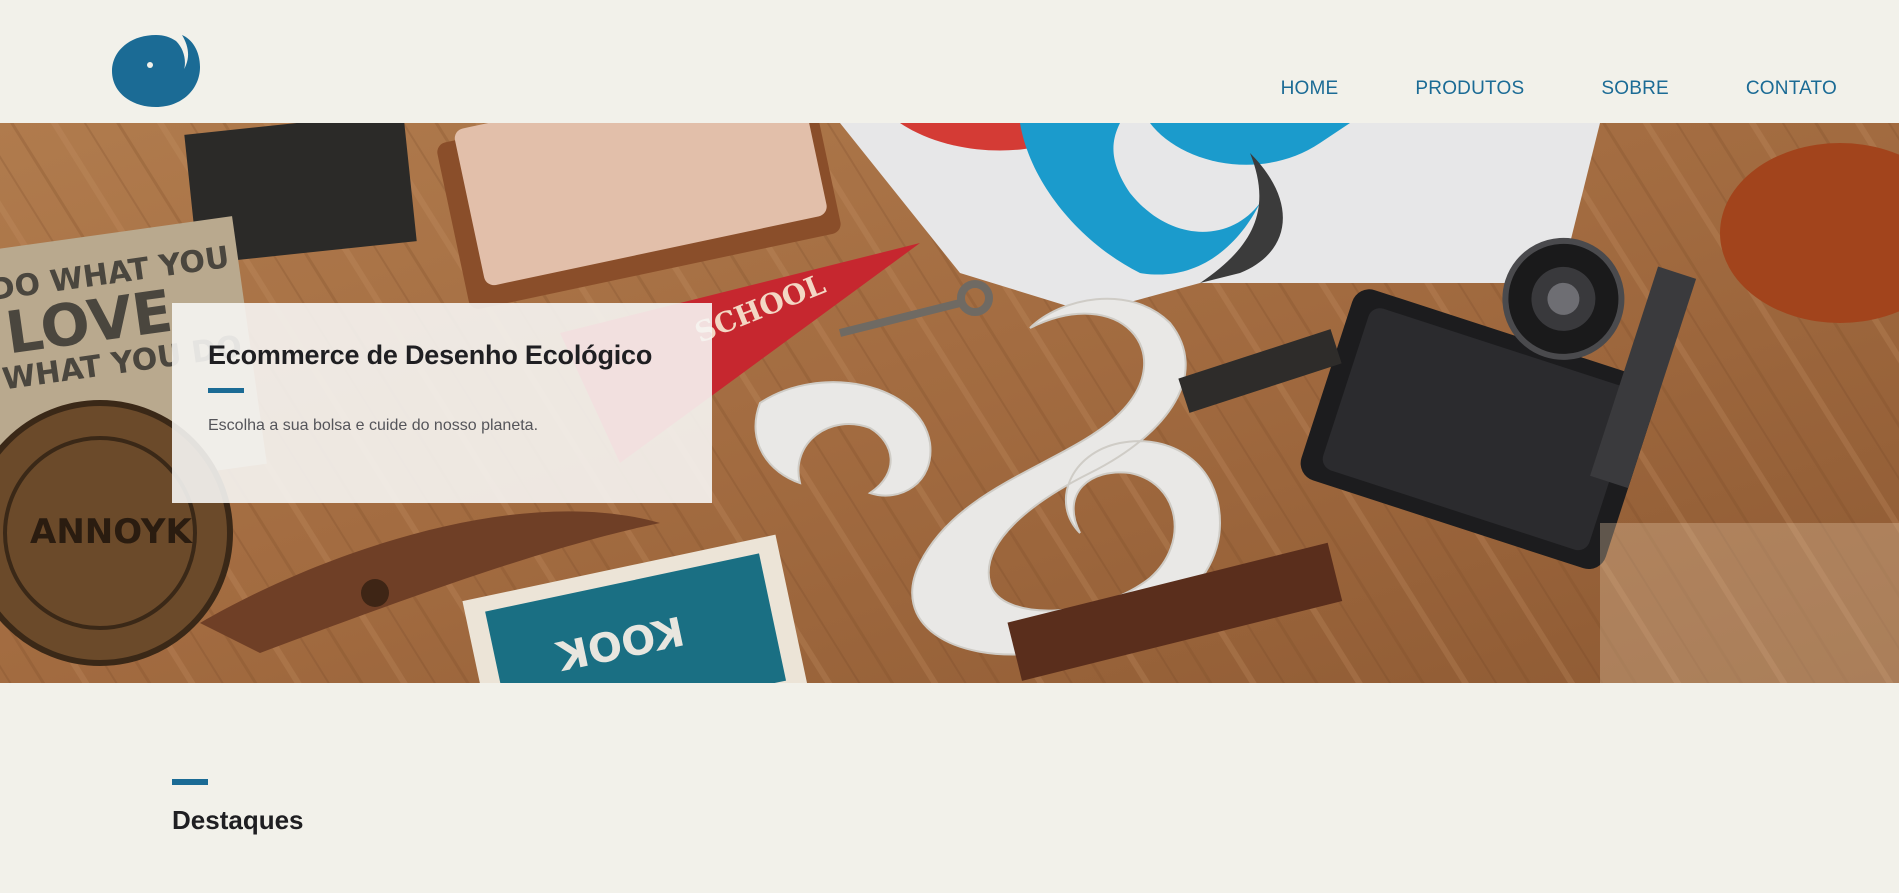  Describe the element at coordinates (1559, 89) in the screenshot. I see `main-nav: HOME PRODUTOS SOBRE CONTATO` at that location.